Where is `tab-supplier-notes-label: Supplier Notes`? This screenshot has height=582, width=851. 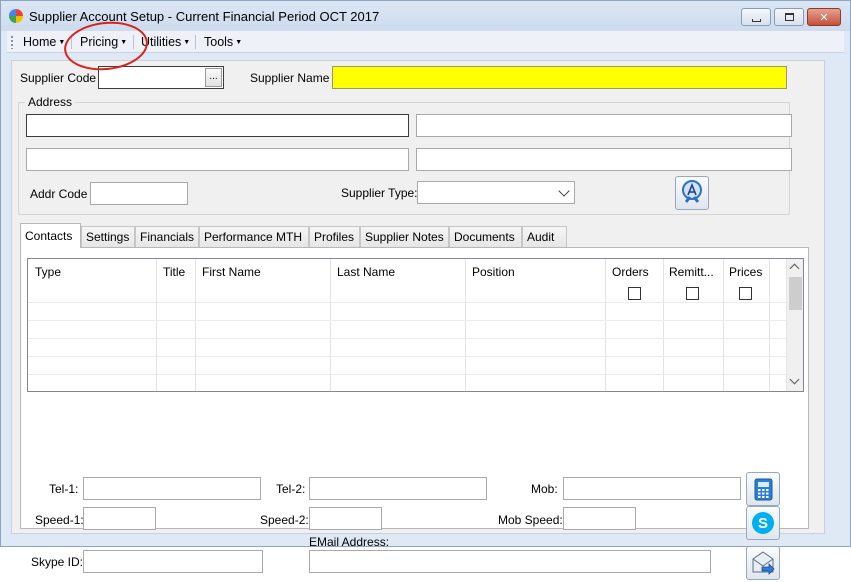
tab-supplier-notes-label: Supplier Notes is located at coordinates (404, 237).